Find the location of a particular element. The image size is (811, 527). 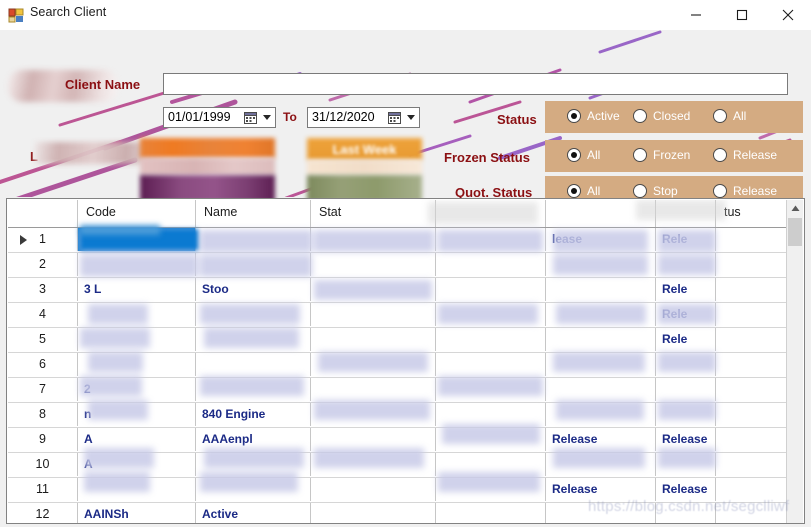

cell-quot-status: Release is located at coordinates (686, 439).